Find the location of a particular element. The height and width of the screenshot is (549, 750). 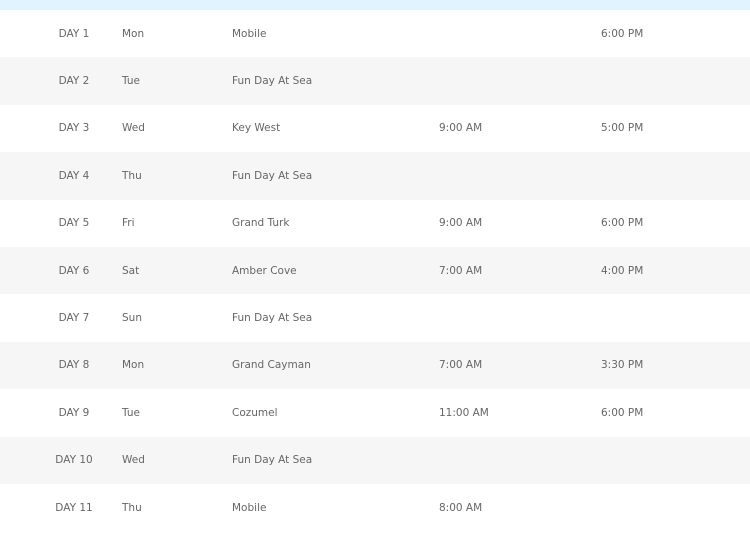

itinerary-row: DAY 4 Thu Fun Day At Sea is located at coordinates (375, 176).